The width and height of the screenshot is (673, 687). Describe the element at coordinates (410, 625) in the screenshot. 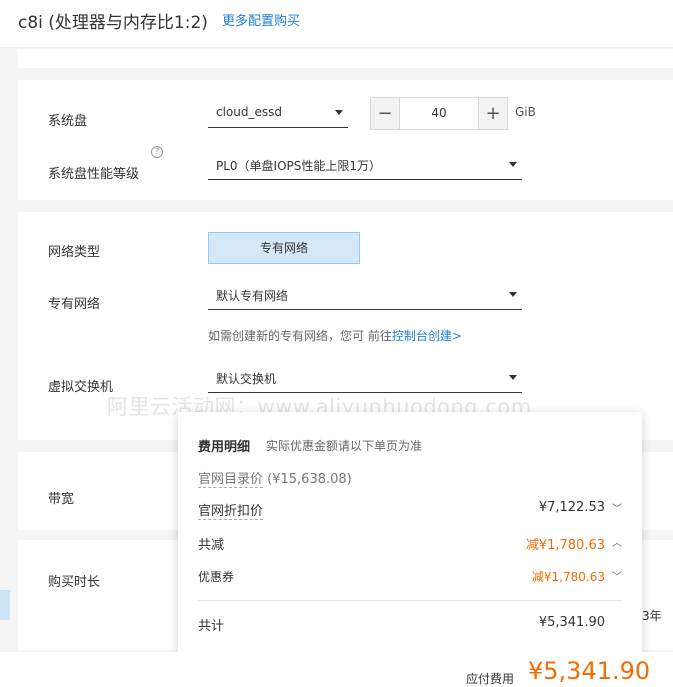

I see `total-row: 共计 ¥5,341.90` at that location.